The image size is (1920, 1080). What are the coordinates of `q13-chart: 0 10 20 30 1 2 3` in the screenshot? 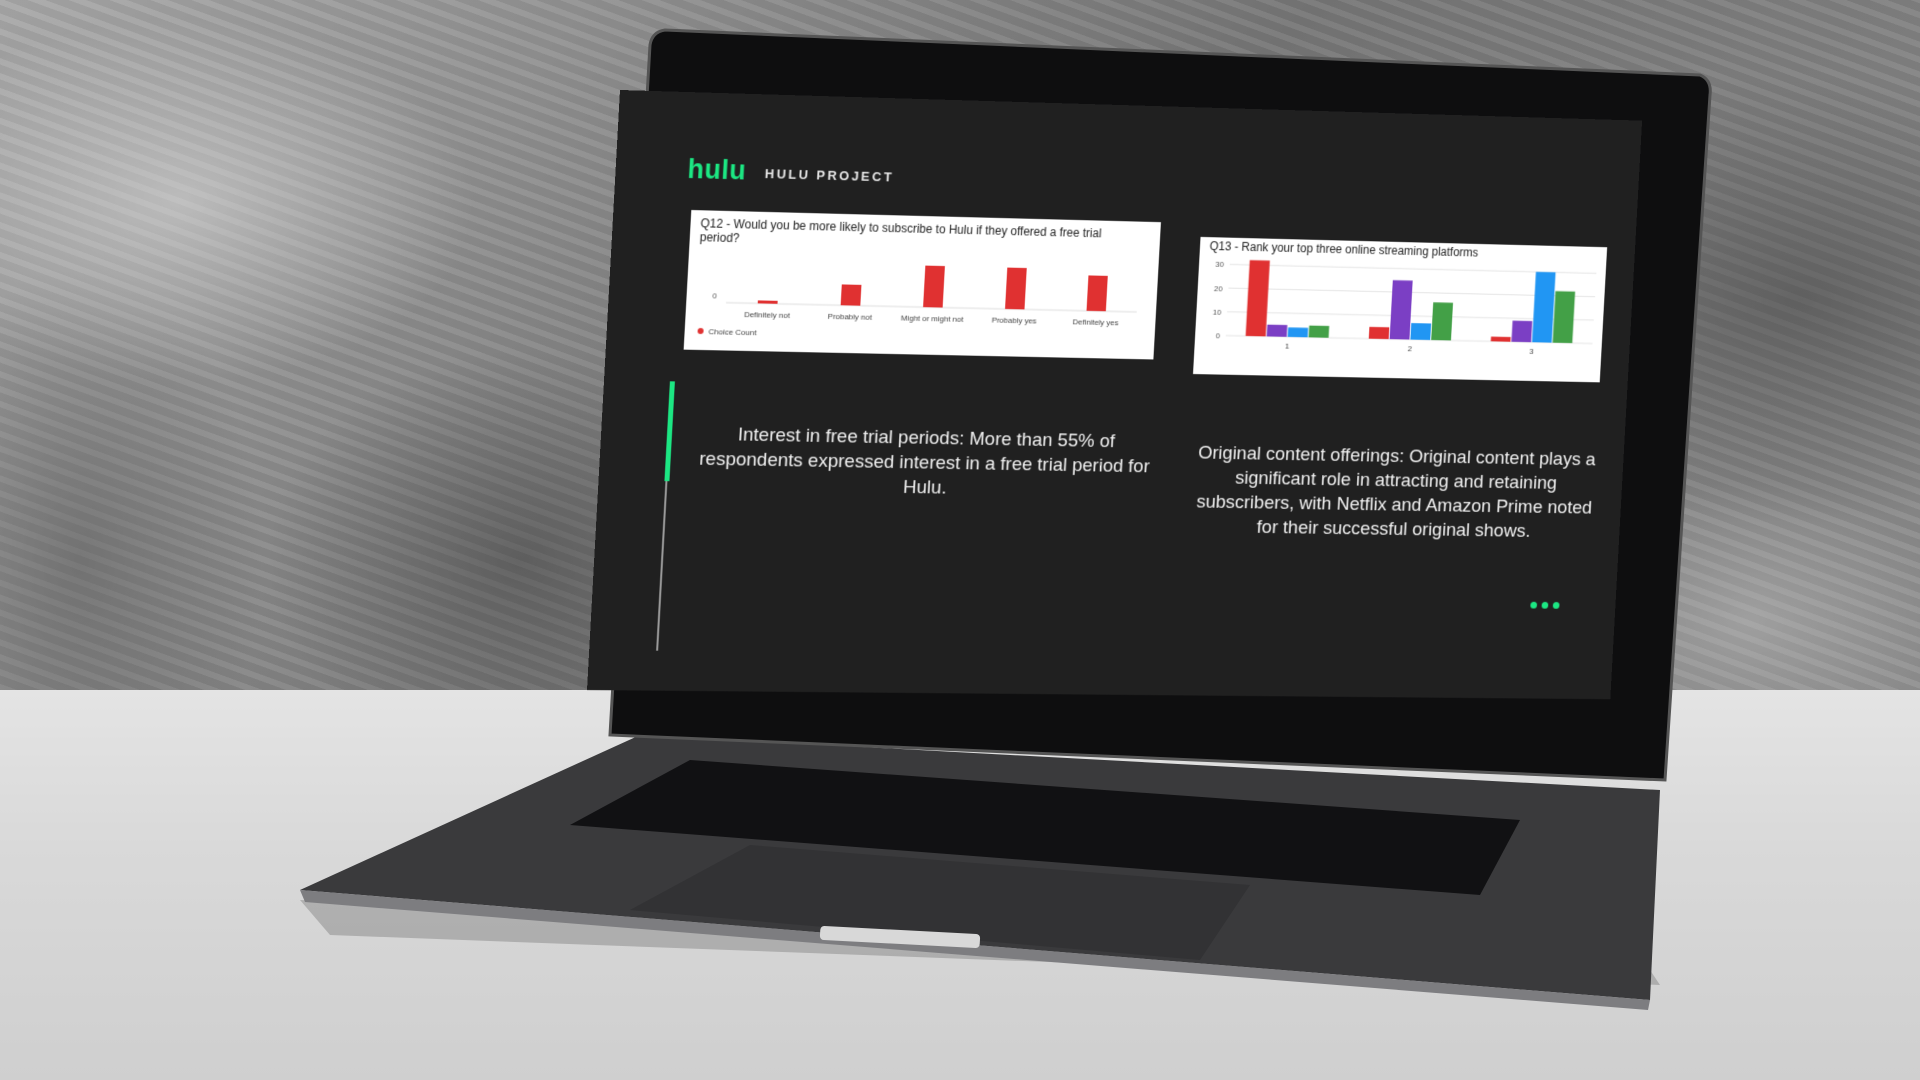 It's located at (1410, 308).